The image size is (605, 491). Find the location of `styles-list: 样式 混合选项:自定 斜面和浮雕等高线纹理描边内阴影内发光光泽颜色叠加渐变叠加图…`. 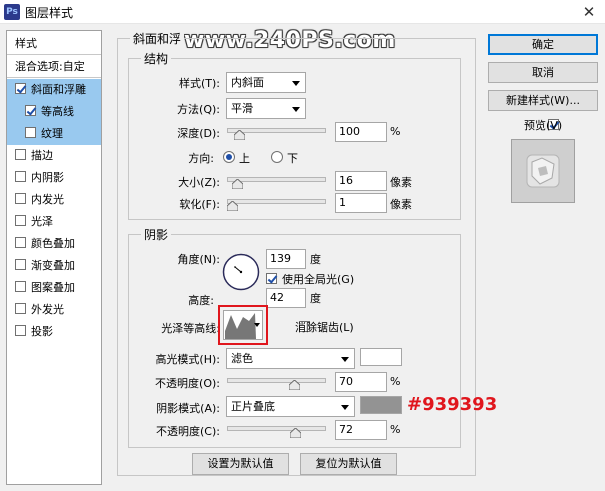

styles-list: 样式 混合选项:自定 斜面和浮雕等高线纹理描边内阴影内发光光泽颜色叠加渐变叠加图… is located at coordinates (54, 257).